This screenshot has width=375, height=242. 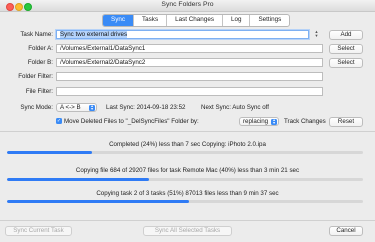 What do you see at coordinates (189, 76) in the screenshot?
I see `folder-filter-field` at bounding box center [189, 76].